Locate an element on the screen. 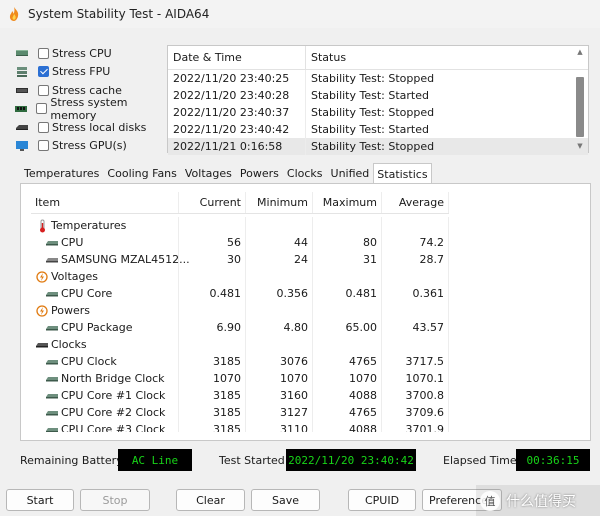 The width and height of the screenshot is (600, 516). elapsed-time-label: Elapsed Time: is located at coordinates (482, 460).